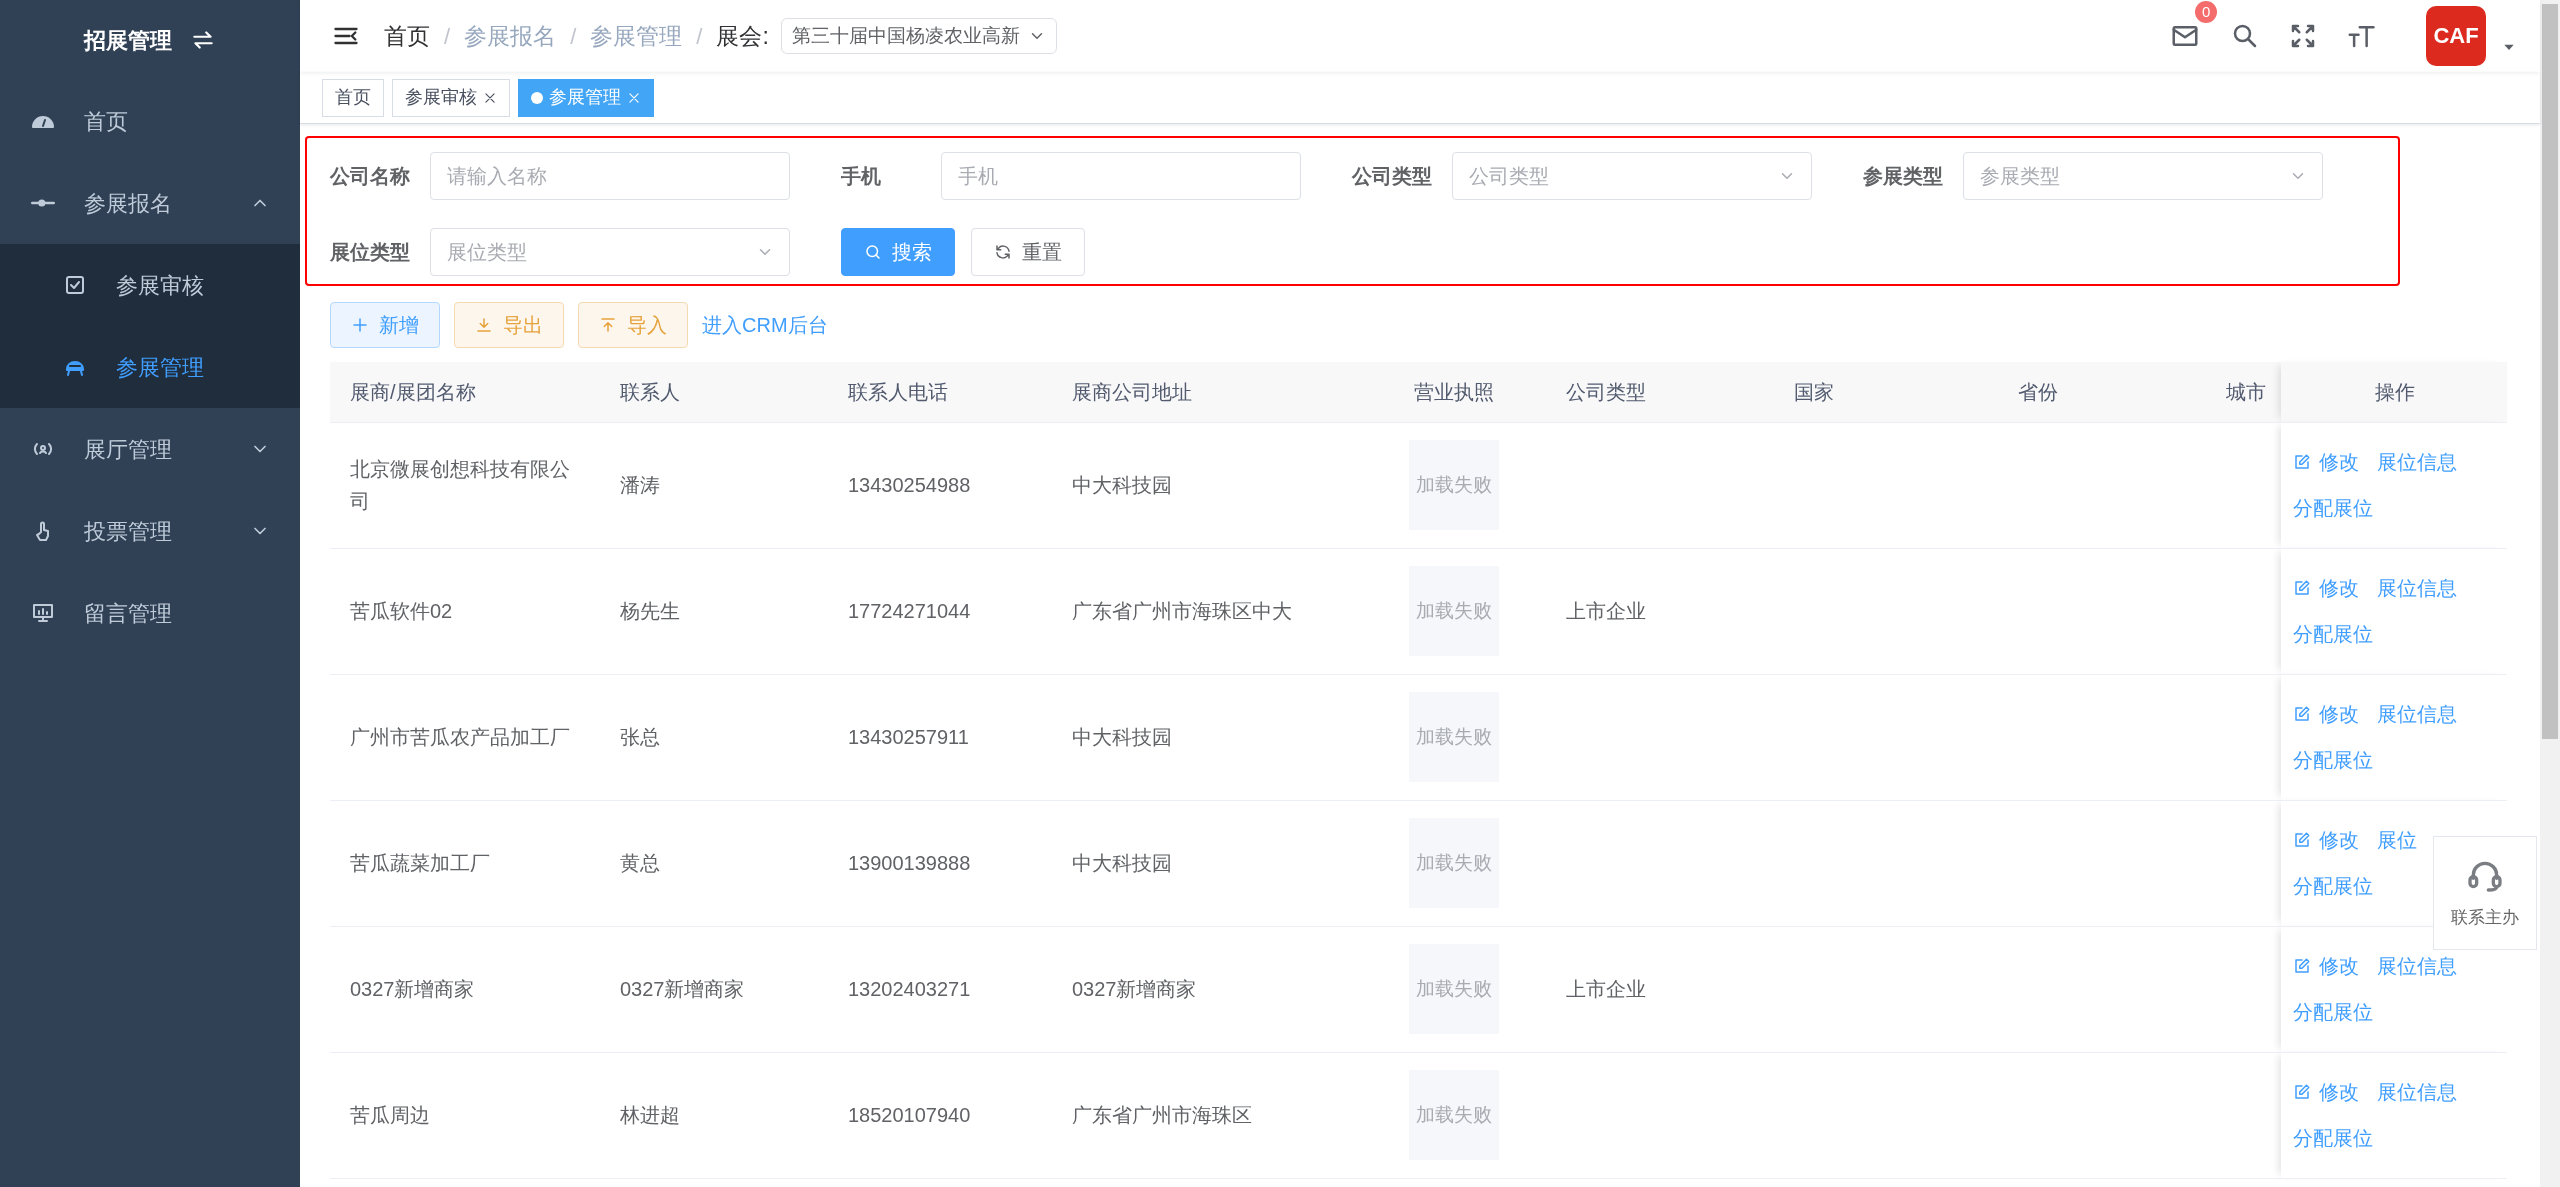 This screenshot has height=1187, width=2560. What do you see at coordinates (909, 989) in the screenshot?
I see `table-cell-text: 13202403271` at bounding box center [909, 989].